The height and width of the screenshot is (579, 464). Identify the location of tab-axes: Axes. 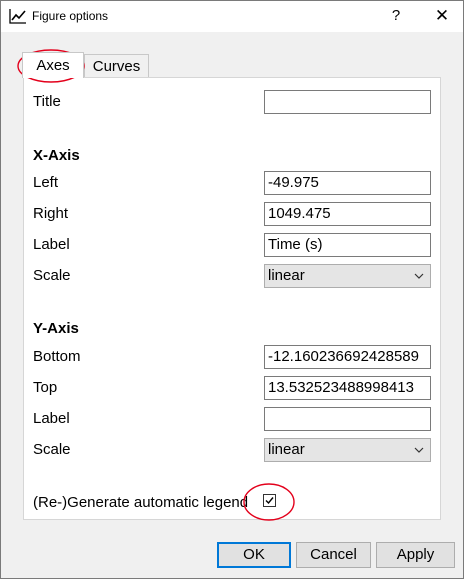
(53, 65).